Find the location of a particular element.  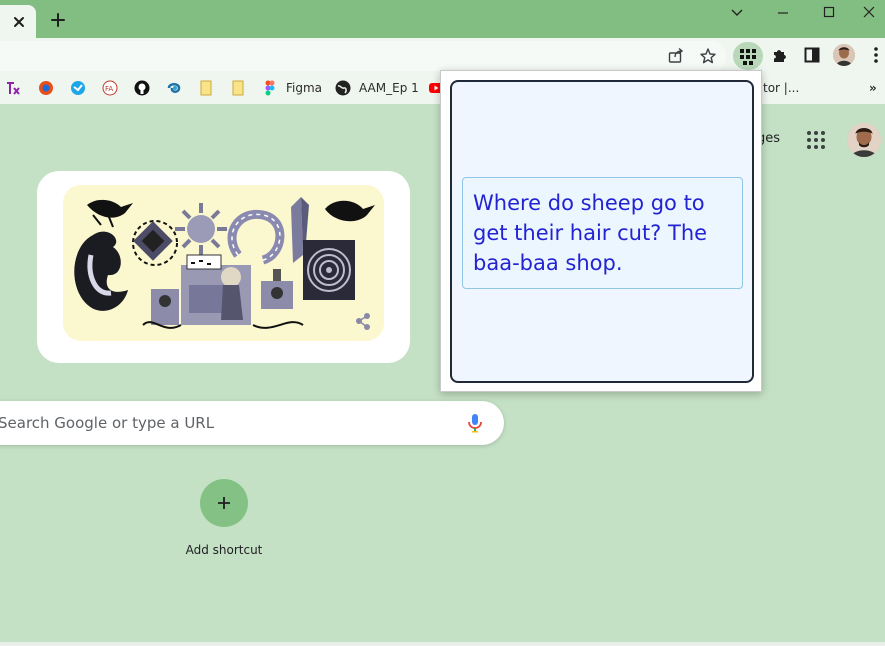

bookmark-favicon-blue is located at coordinates (78, 88).